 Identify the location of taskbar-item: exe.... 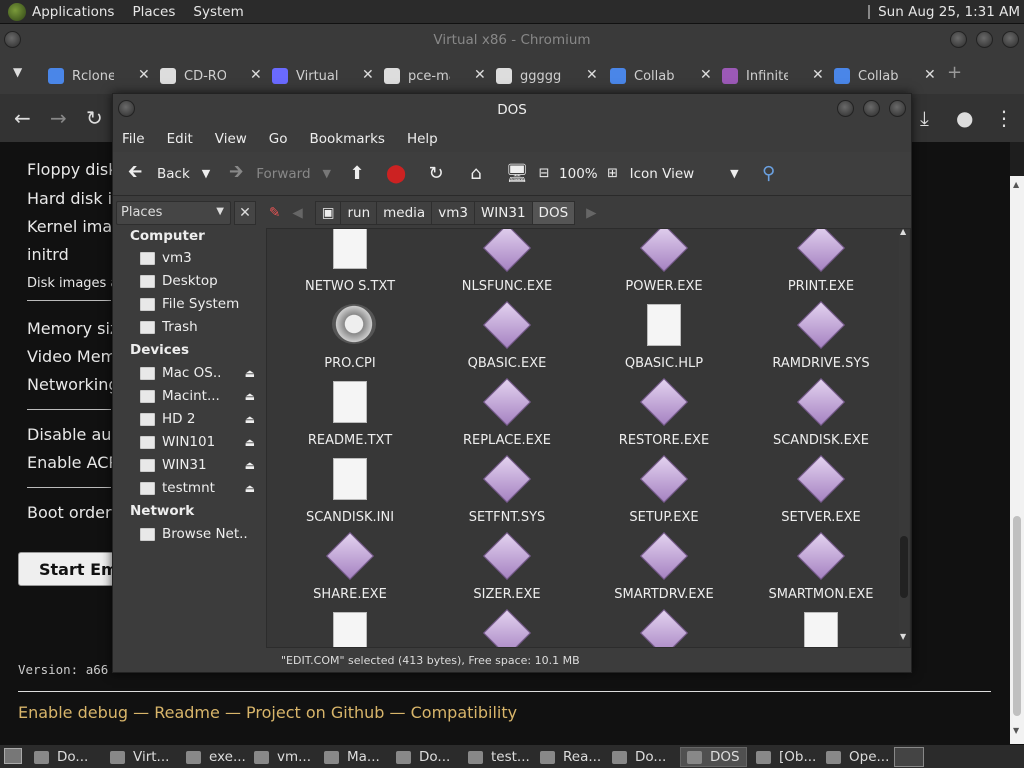
(216, 757).